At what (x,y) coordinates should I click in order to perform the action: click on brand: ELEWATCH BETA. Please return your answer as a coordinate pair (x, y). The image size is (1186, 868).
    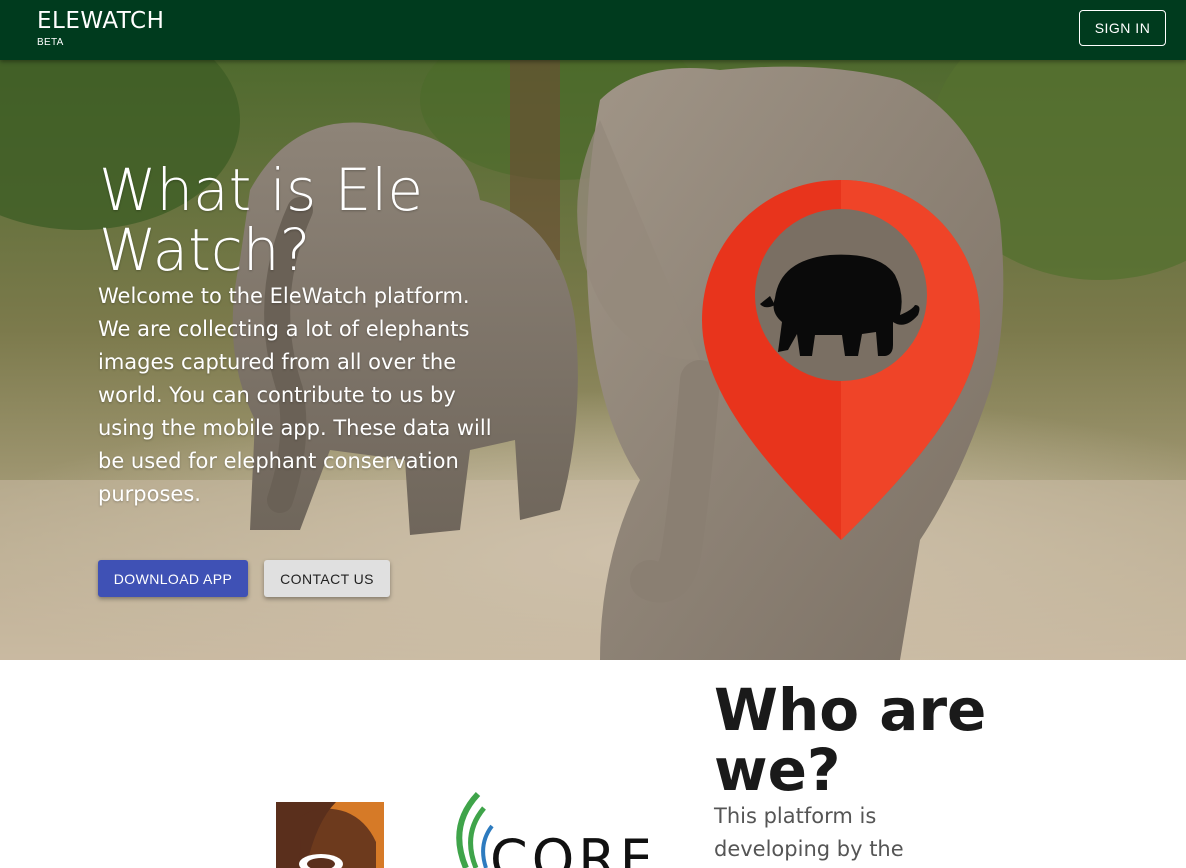
    Looking at the image, I should click on (100, 28).